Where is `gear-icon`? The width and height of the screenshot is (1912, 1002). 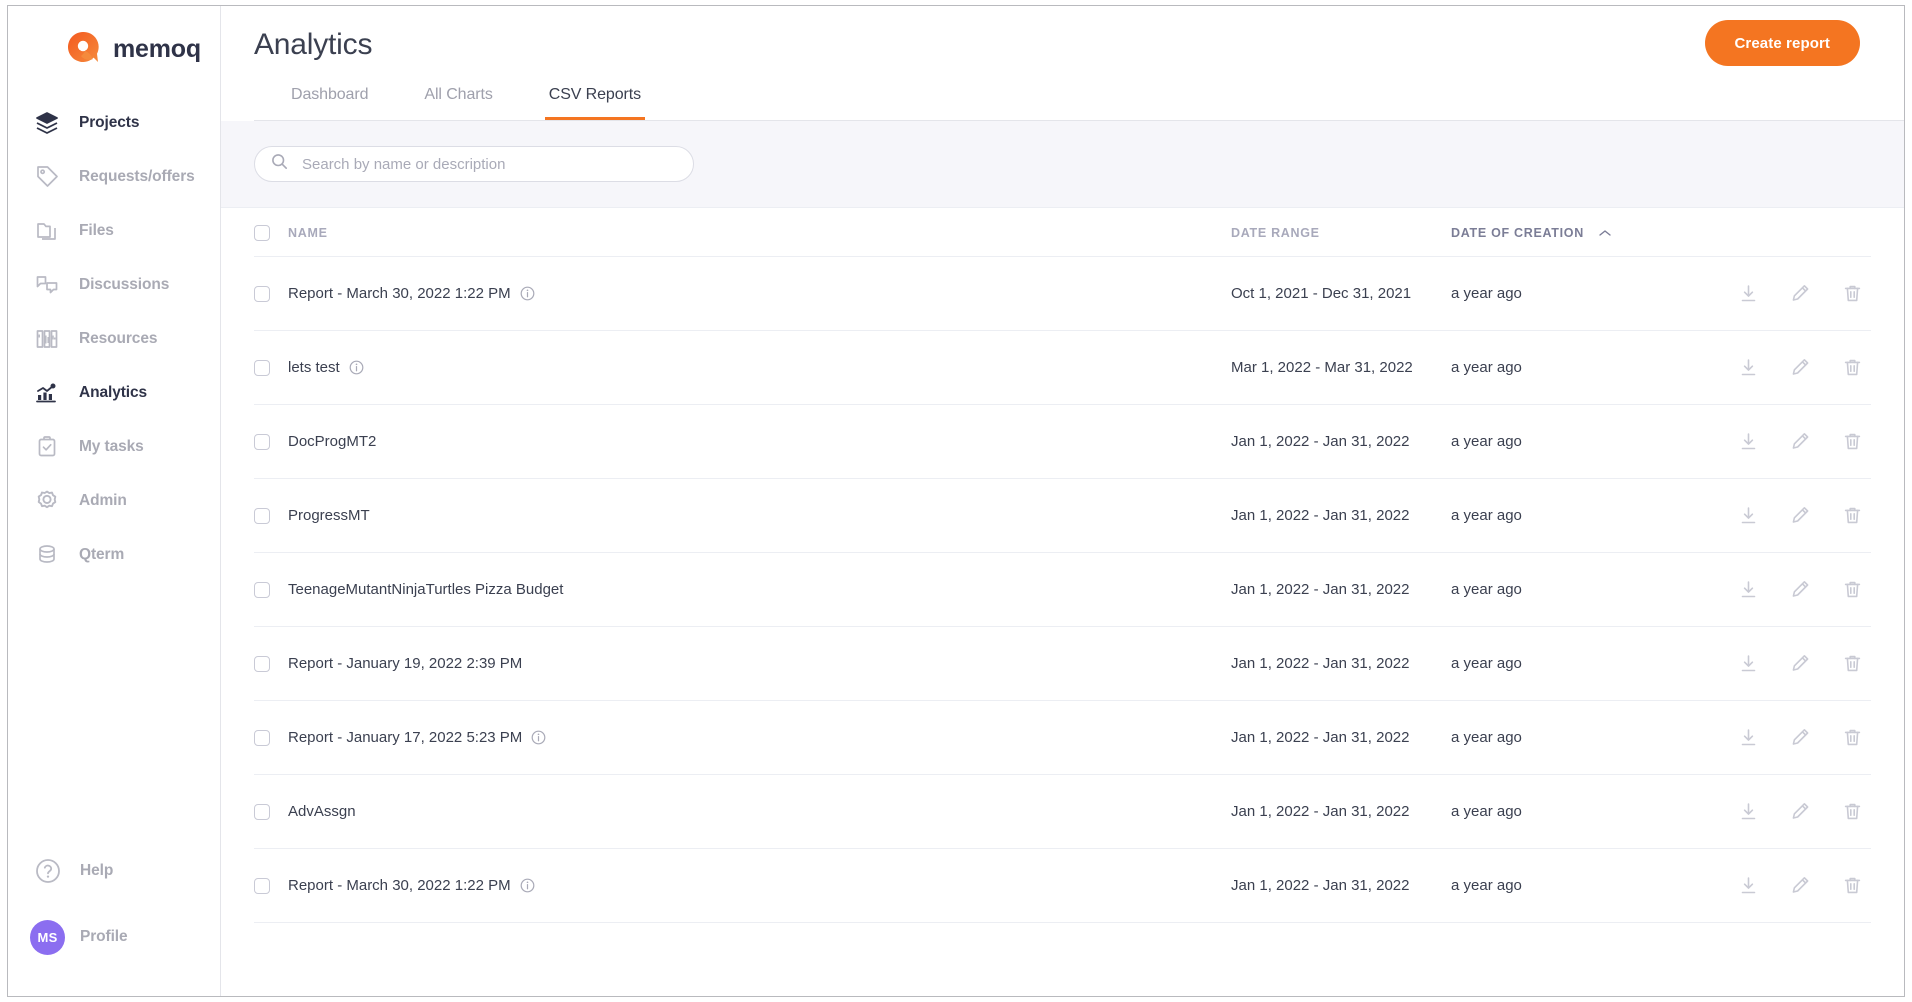
gear-icon is located at coordinates (47, 501).